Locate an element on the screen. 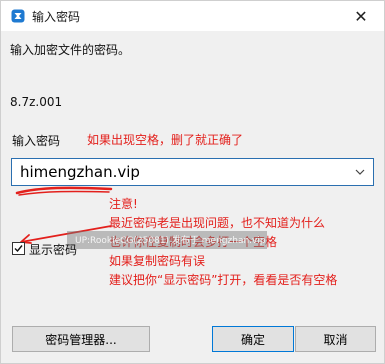  prompt-text: 输入加密文件的密码。 is located at coordinates (70, 50).